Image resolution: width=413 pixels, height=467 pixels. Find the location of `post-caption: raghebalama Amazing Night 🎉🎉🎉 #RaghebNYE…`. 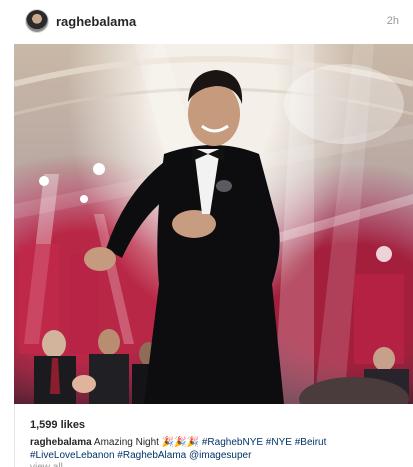

post-caption: raghebalama Amazing Night 🎉🎉🎉 #RaghebNYE… is located at coordinates (216, 449).